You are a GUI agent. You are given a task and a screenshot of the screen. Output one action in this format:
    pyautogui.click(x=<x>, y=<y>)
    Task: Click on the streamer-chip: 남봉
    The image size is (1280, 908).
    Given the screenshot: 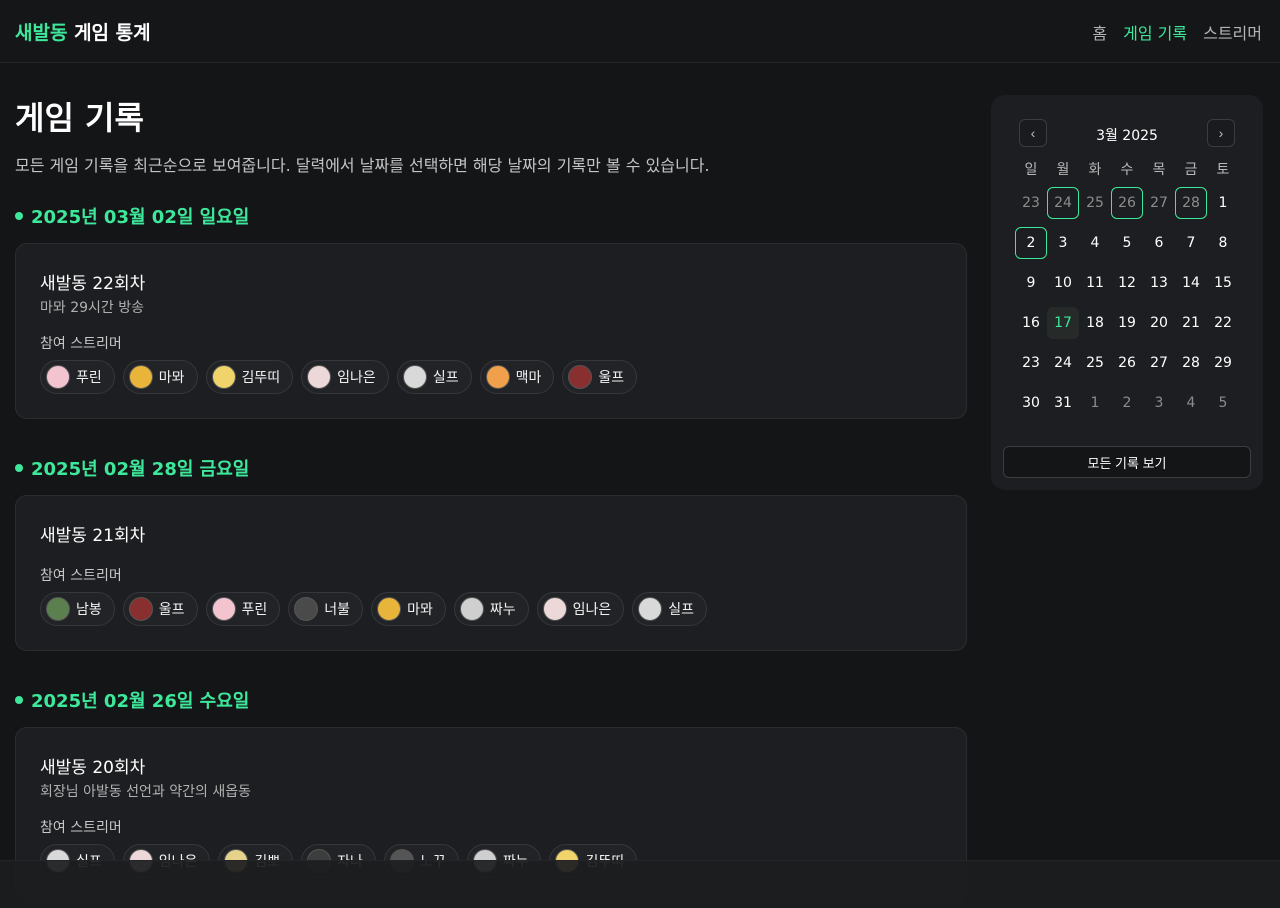 What is the action you would take?
    pyautogui.click(x=77, y=609)
    